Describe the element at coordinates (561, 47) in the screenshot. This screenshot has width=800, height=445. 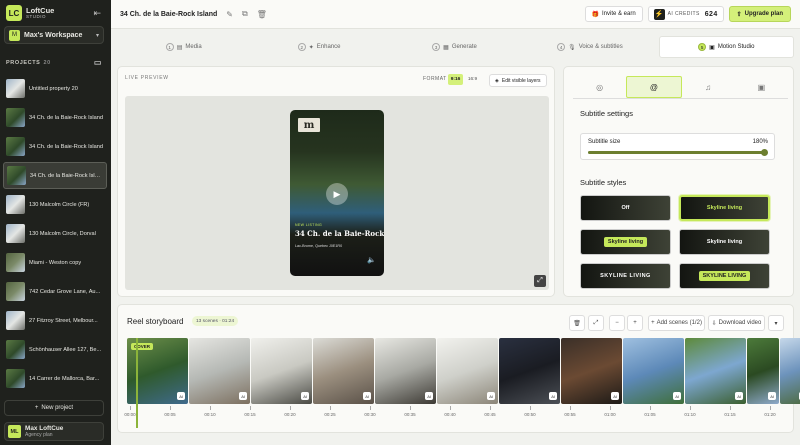
I see `step-number: 4` at that location.